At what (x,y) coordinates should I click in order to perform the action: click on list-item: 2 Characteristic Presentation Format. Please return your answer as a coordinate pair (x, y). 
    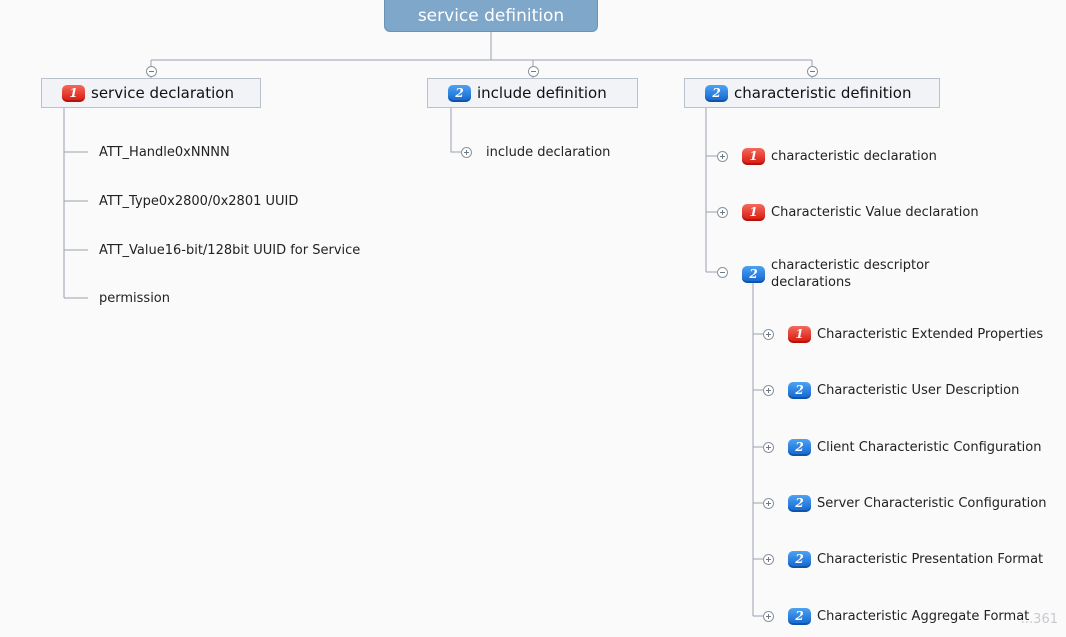
    Looking at the image, I should click on (915, 559).